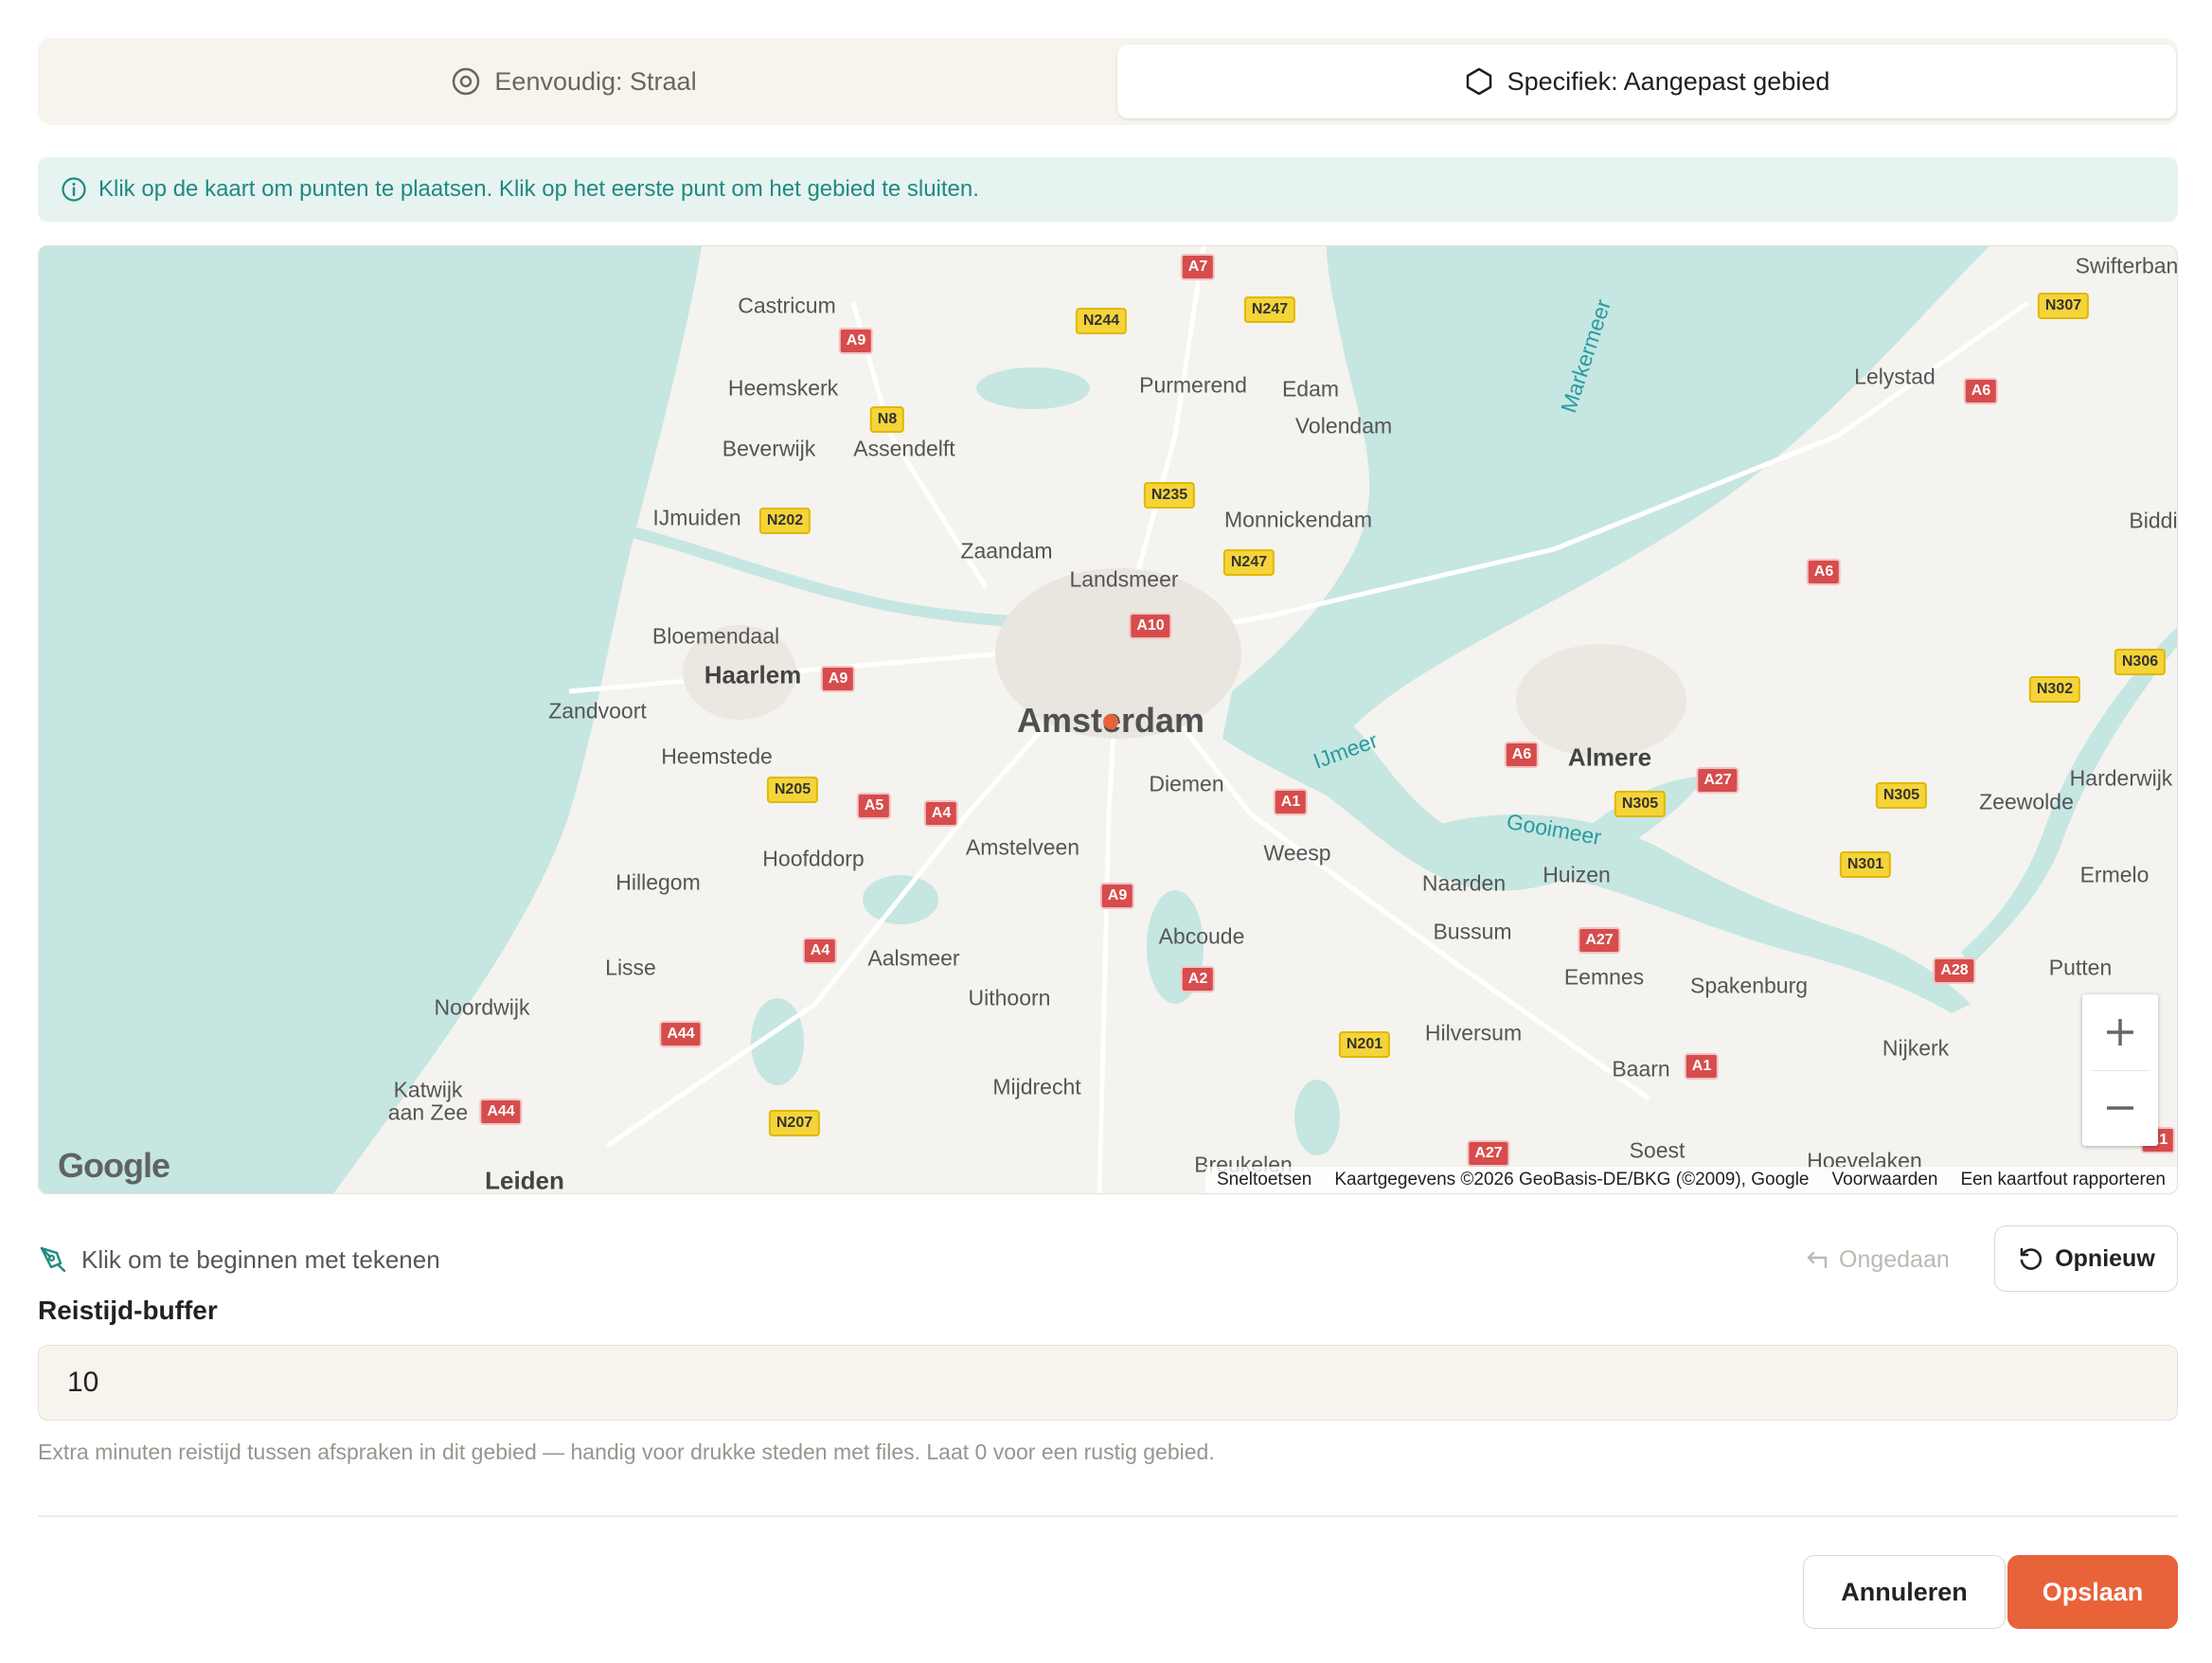 The image size is (2212, 1663). I want to click on zoom-in-button, so click(2120, 1032).